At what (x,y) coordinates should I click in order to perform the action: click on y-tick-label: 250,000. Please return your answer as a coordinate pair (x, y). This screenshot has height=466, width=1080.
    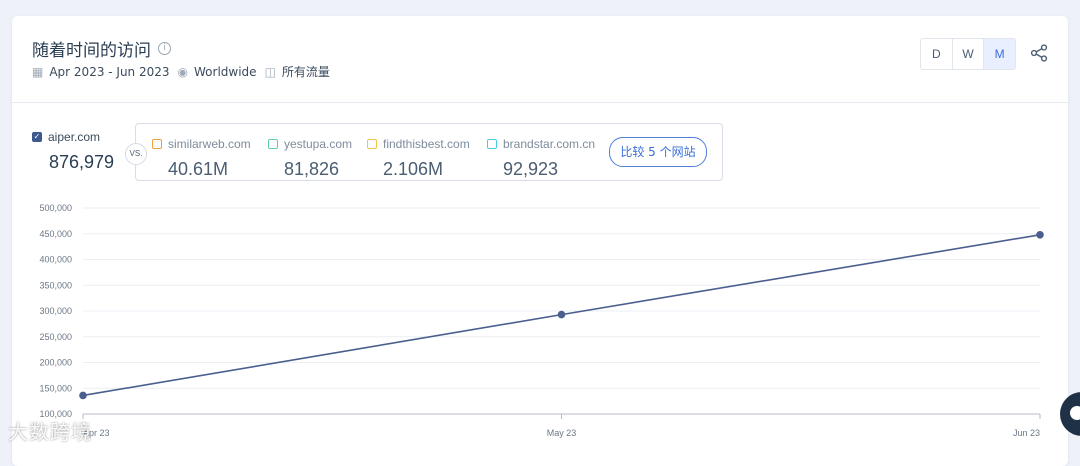
    Looking at the image, I should click on (55, 337).